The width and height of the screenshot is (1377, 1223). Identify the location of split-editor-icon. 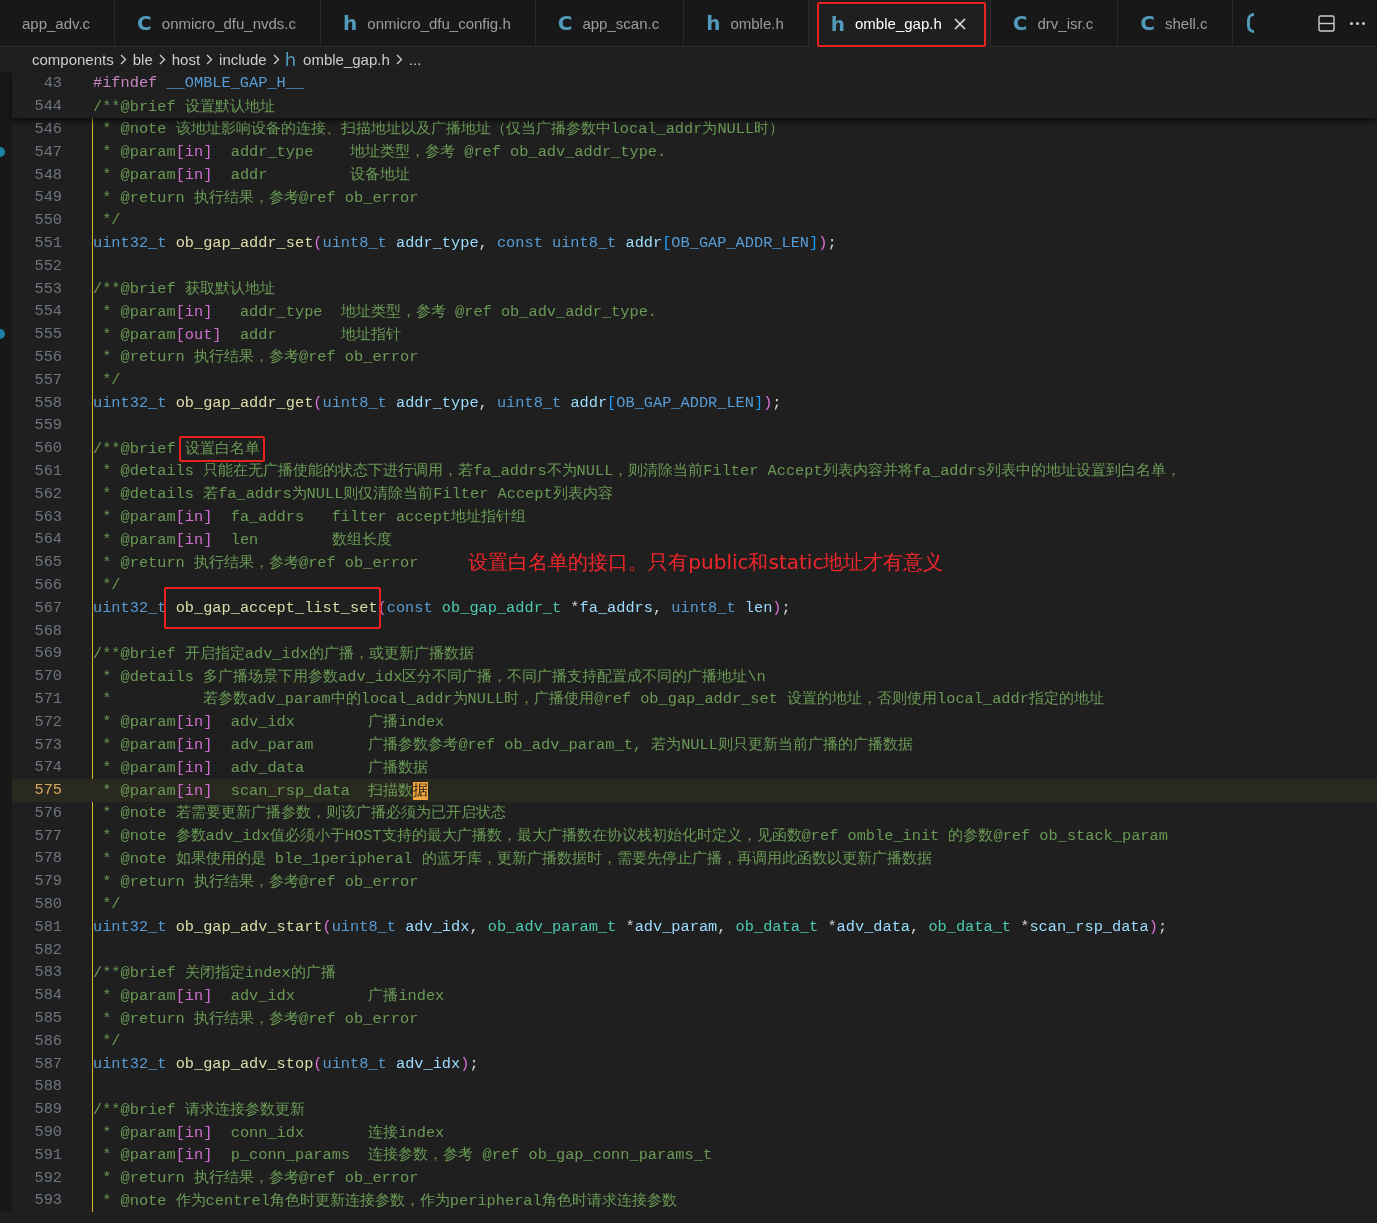
(1326, 23).